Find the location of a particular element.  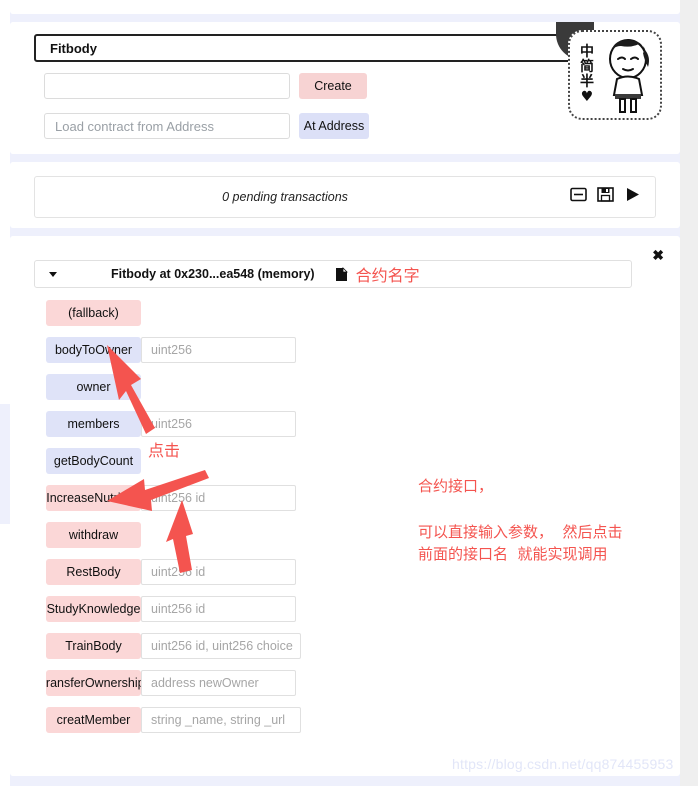

copy-icon is located at coordinates (341, 274).